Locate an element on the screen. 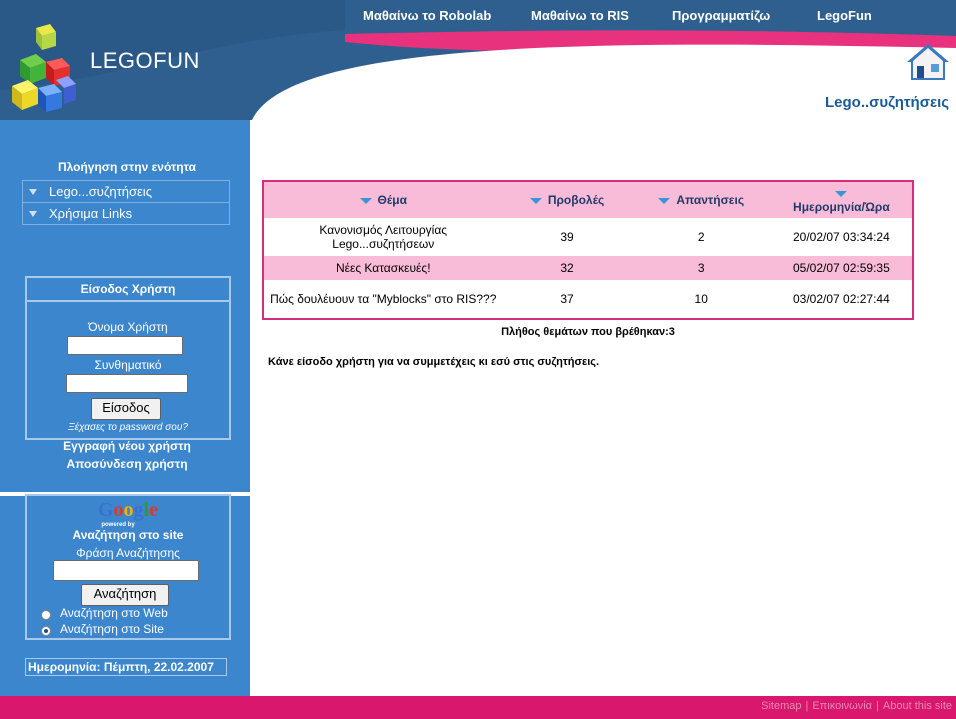  date-label: Ημερομηνία: is located at coordinates (64, 667).